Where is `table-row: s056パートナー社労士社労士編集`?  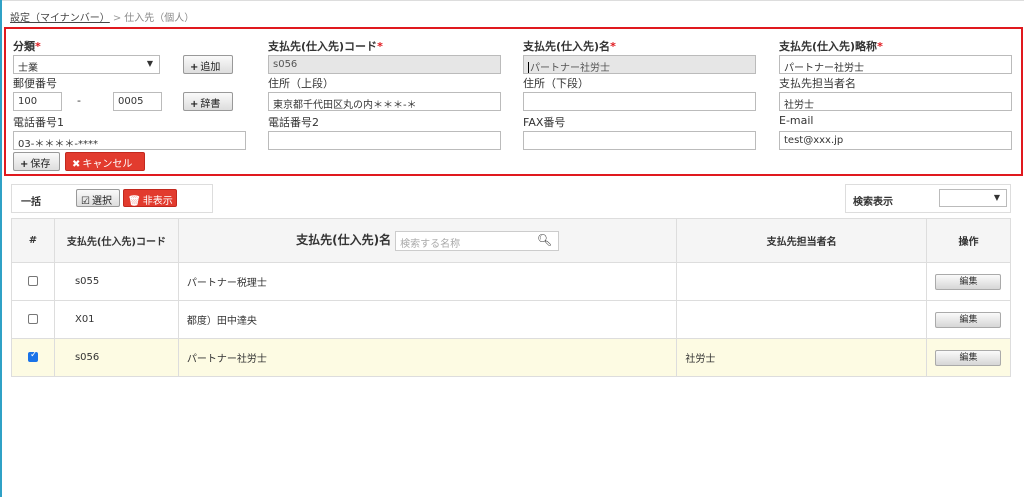 table-row: s056パートナー社労士社労士編集 is located at coordinates (511, 357).